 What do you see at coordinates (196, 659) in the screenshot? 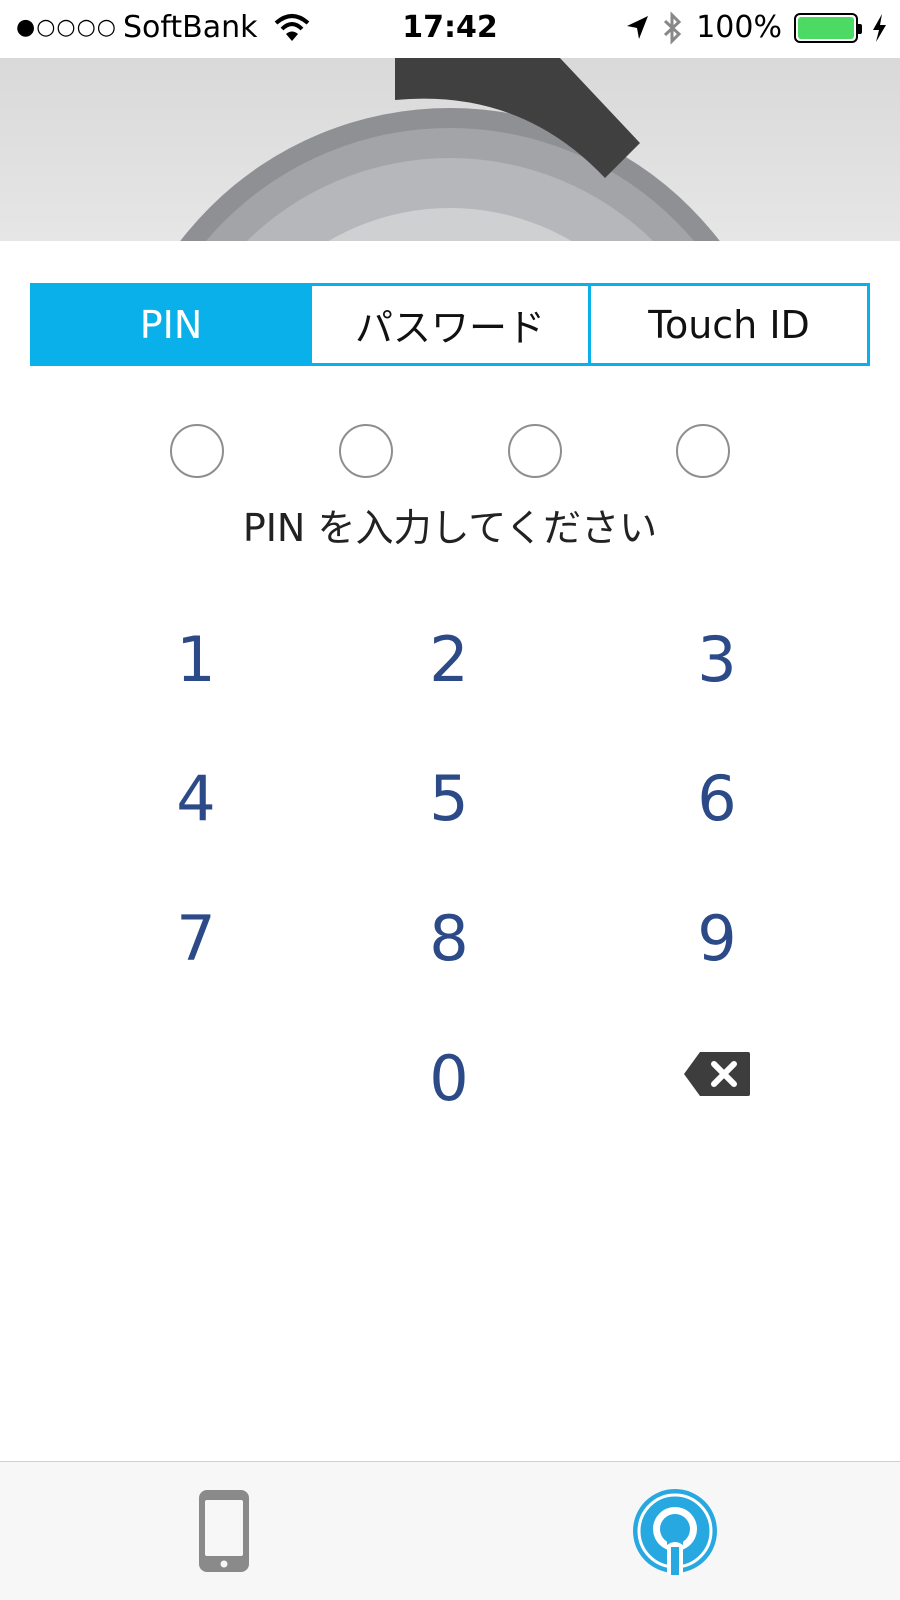
I see `key-1: 1` at bounding box center [196, 659].